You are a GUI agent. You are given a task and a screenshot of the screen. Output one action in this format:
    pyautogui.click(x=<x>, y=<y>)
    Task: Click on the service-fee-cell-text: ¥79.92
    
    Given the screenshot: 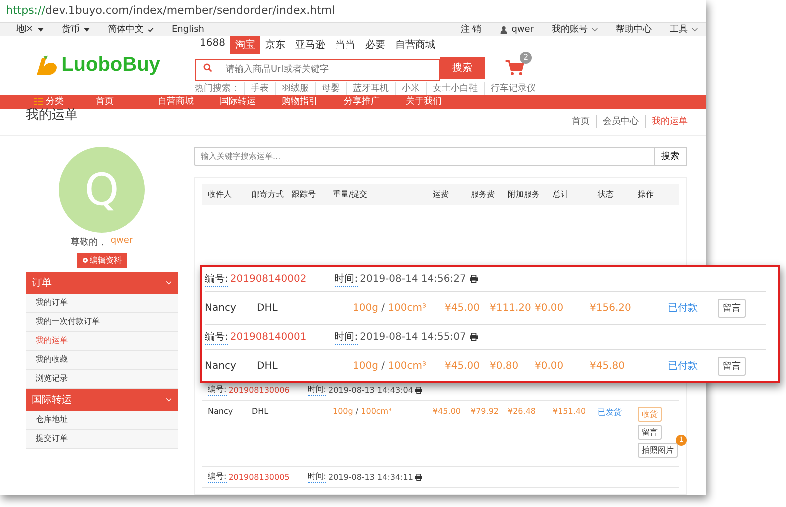 What is the action you would take?
    pyautogui.click(x=485, y=411)
    